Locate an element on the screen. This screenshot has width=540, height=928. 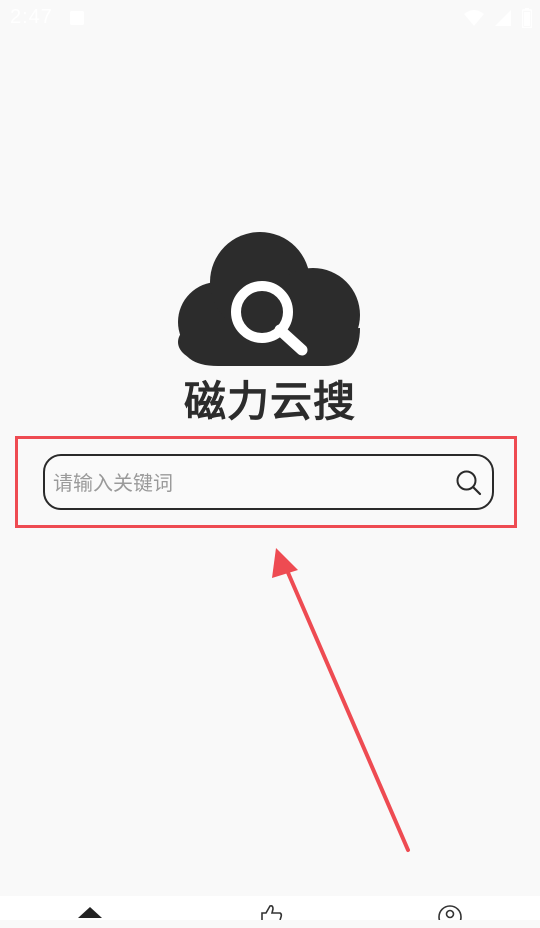
search-button is located at coordinates (469, 483).